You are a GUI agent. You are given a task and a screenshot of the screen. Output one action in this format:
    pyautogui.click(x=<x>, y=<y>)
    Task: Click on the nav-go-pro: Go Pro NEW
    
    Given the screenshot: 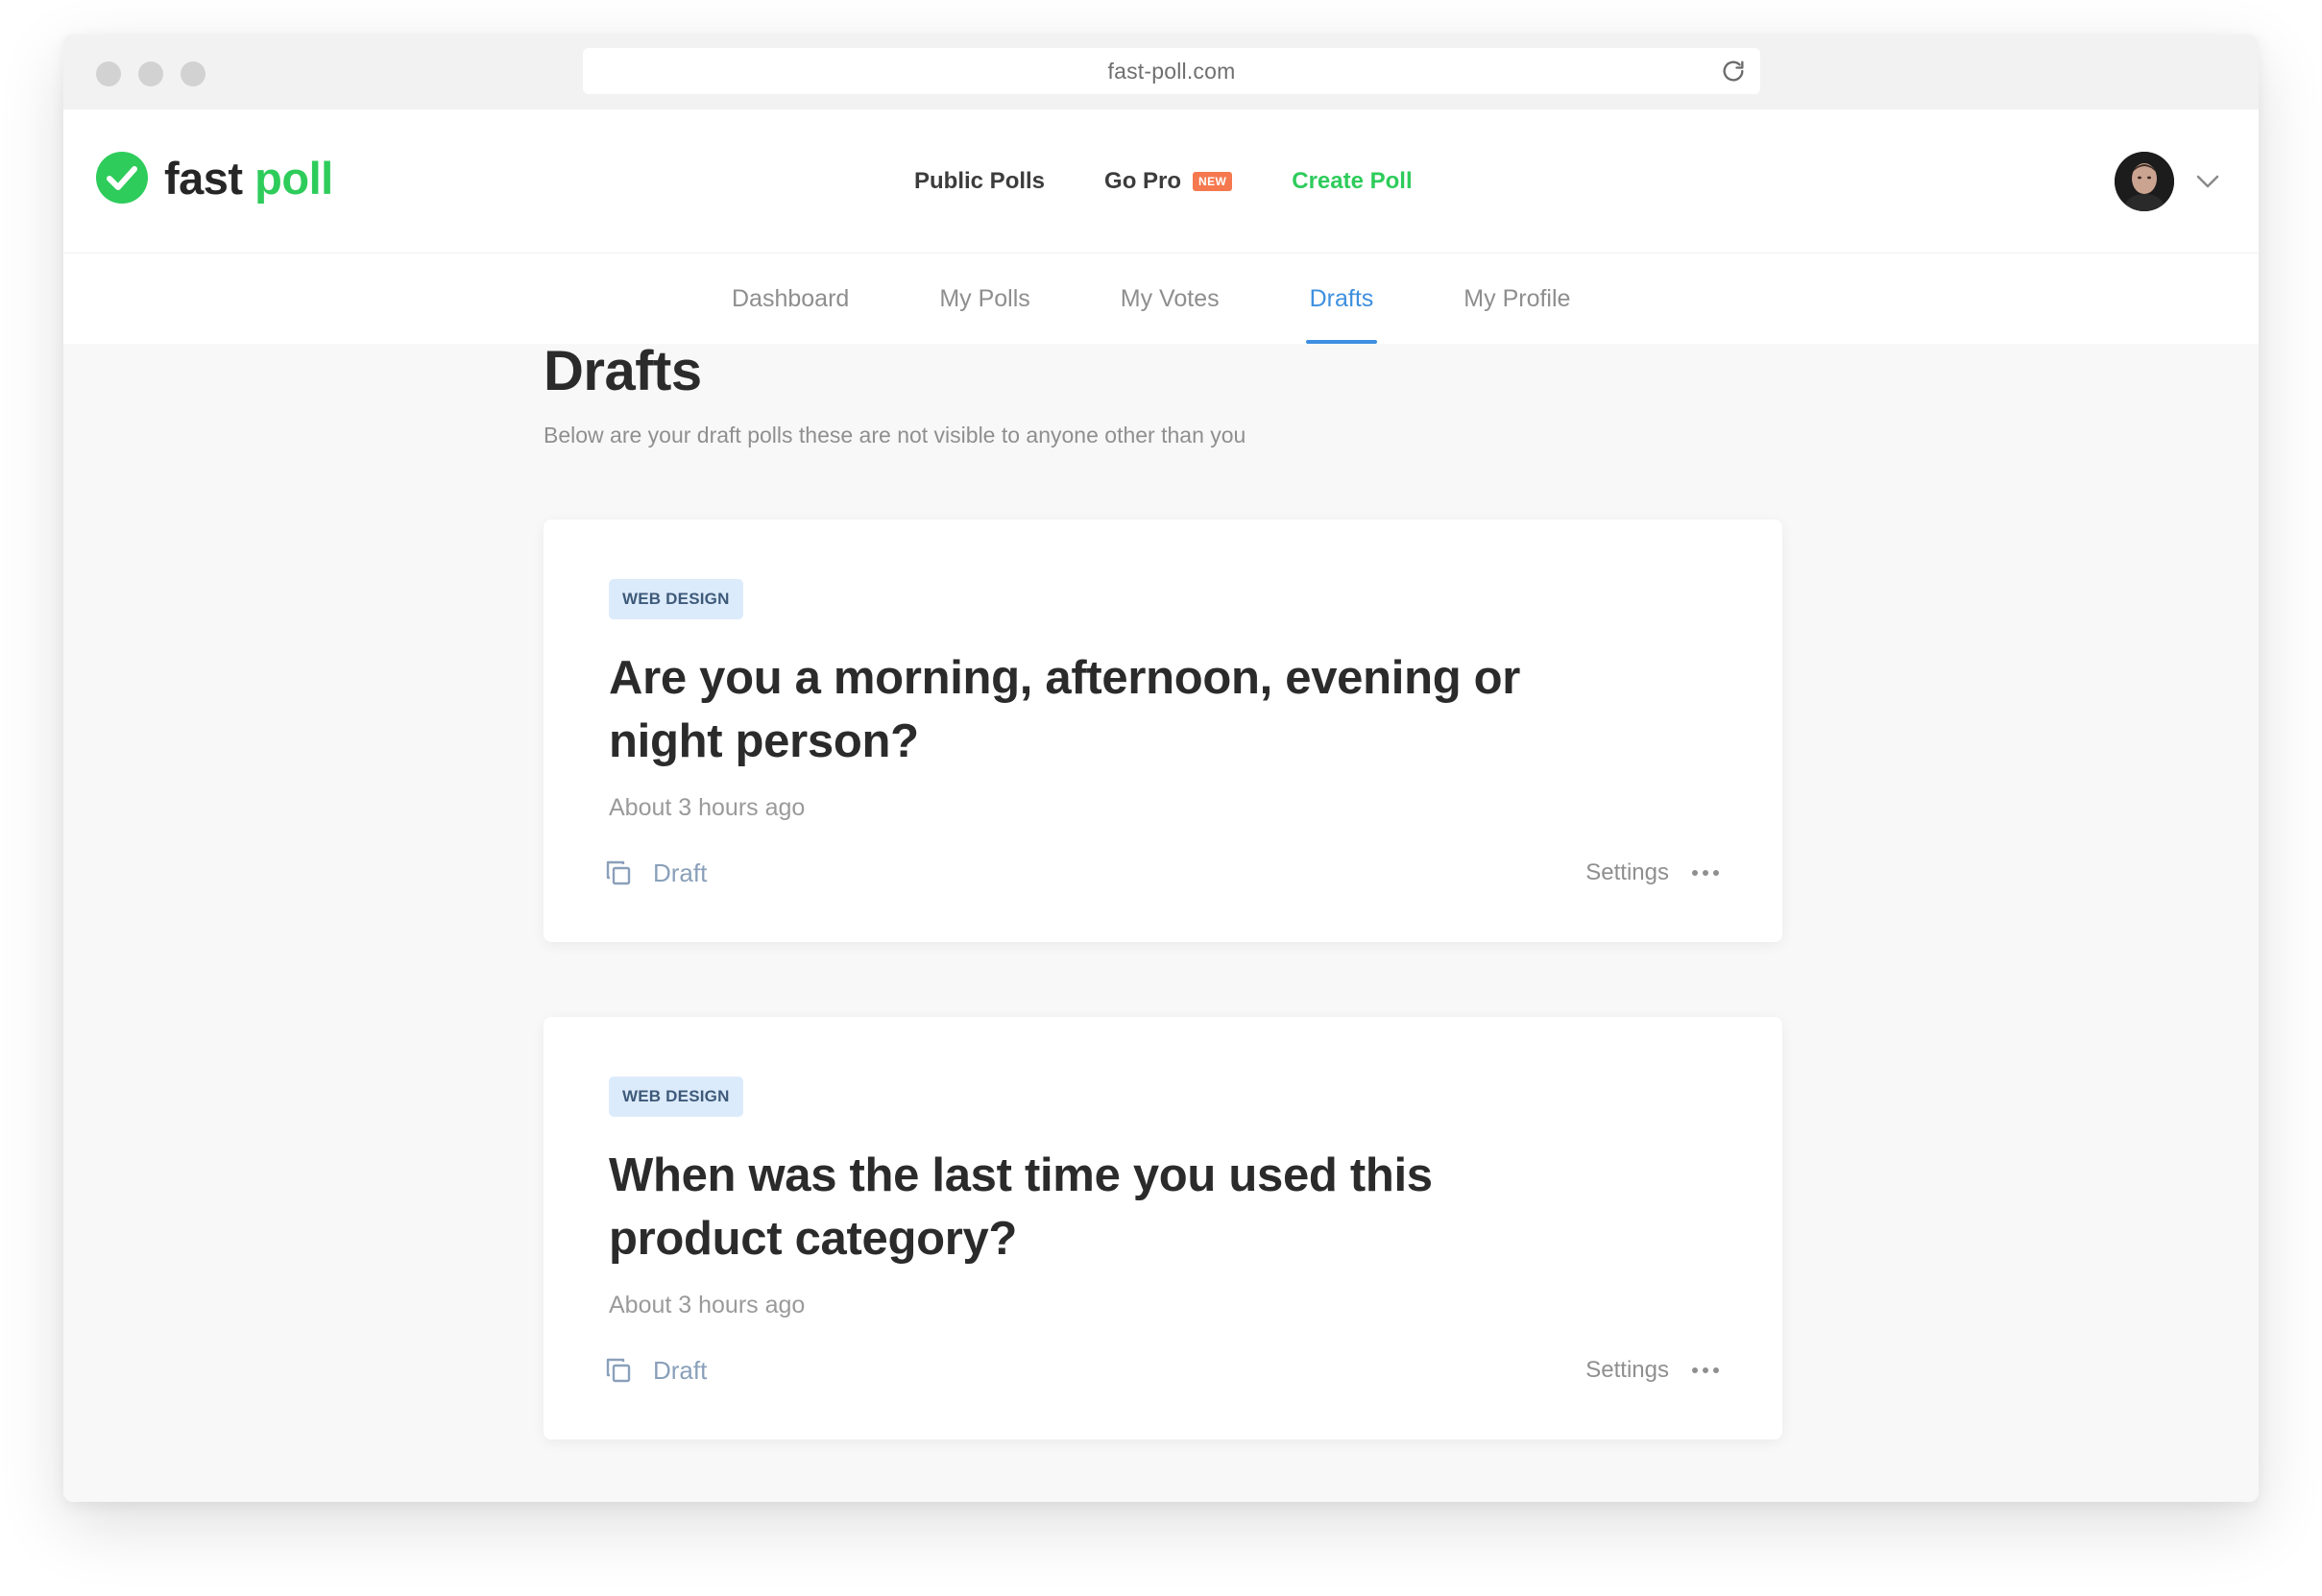 What is the action you would take?
    pyautogui.click(x=1168, y=181)
    